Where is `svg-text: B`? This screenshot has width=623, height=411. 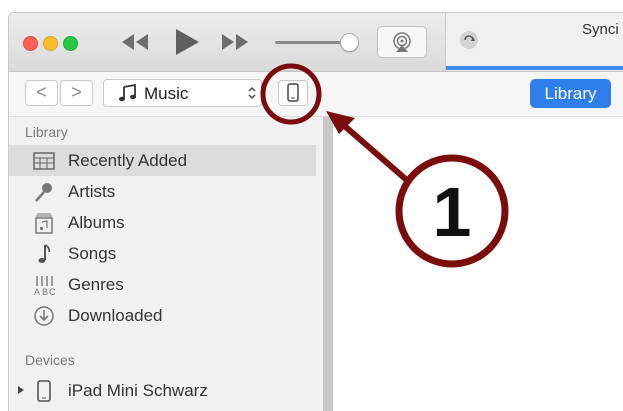 svg-text: B is located at coordinates (45, 291).